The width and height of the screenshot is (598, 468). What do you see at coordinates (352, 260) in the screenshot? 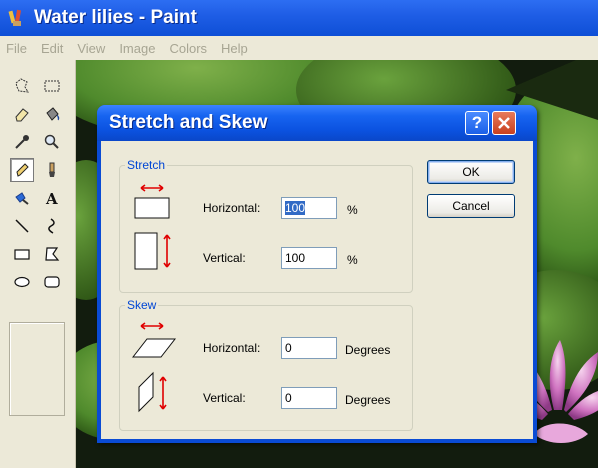
I see `stretch-vertical-unit: %` at bounding box center [352, 260].